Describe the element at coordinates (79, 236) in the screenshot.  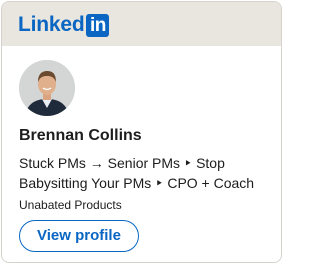
I see `view-profile-button: View profile` at that location.